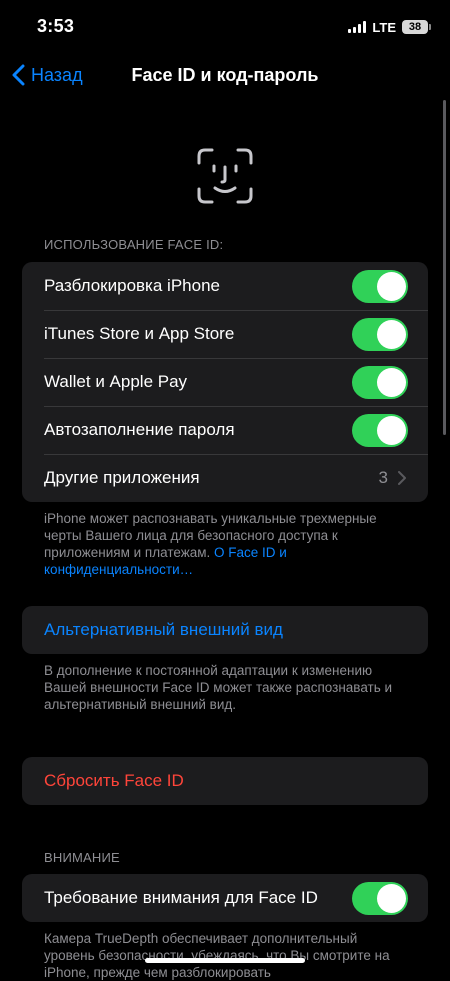 The width and height of the screenshot is (450, 981). I want to click on row-label: Требование внимания для Face ID, so click(181, 897).